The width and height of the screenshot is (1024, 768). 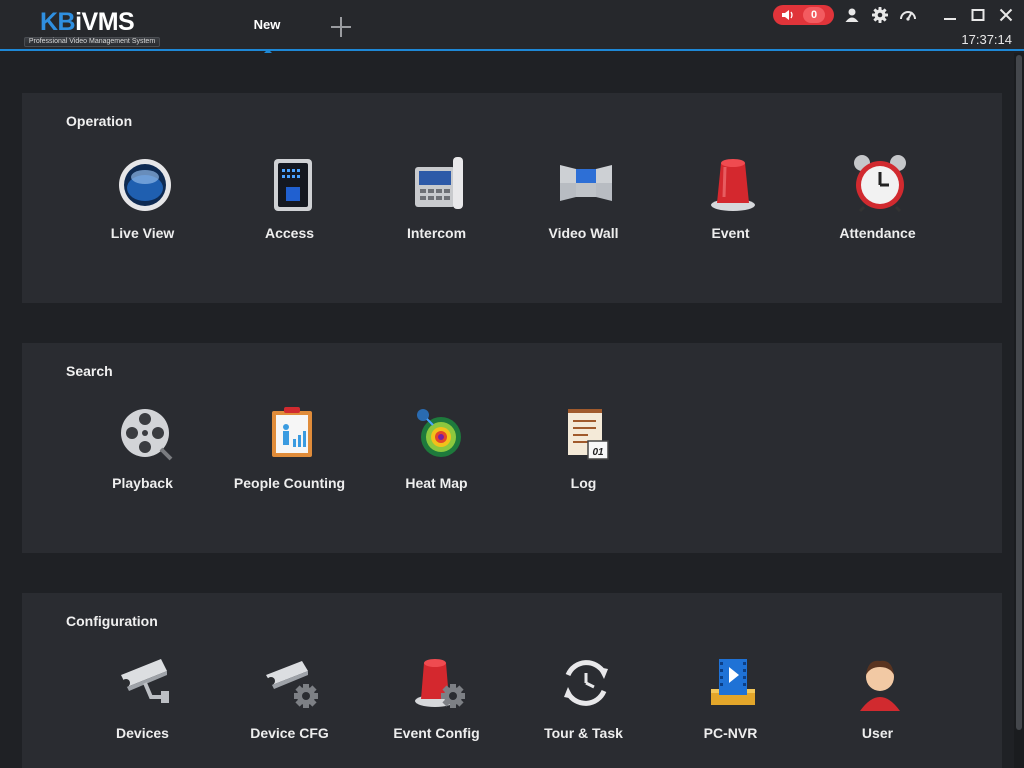 What do you see at coordinates (877, 233) in the screenshot?
I see `tile-label: Attendance` at bounding box center [877, 233].